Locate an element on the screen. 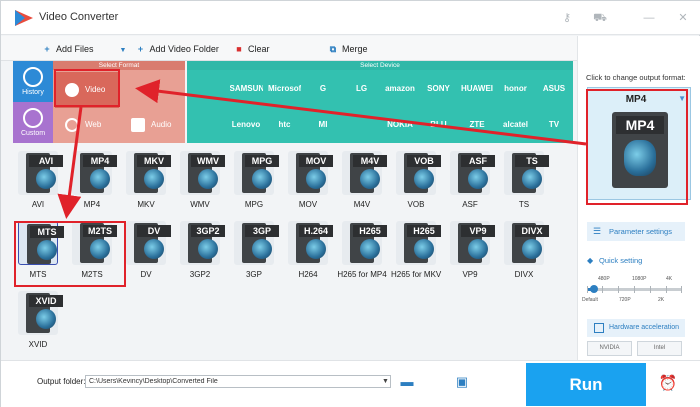  add-files-button: + Add Files is located at coordinates (67, 49).